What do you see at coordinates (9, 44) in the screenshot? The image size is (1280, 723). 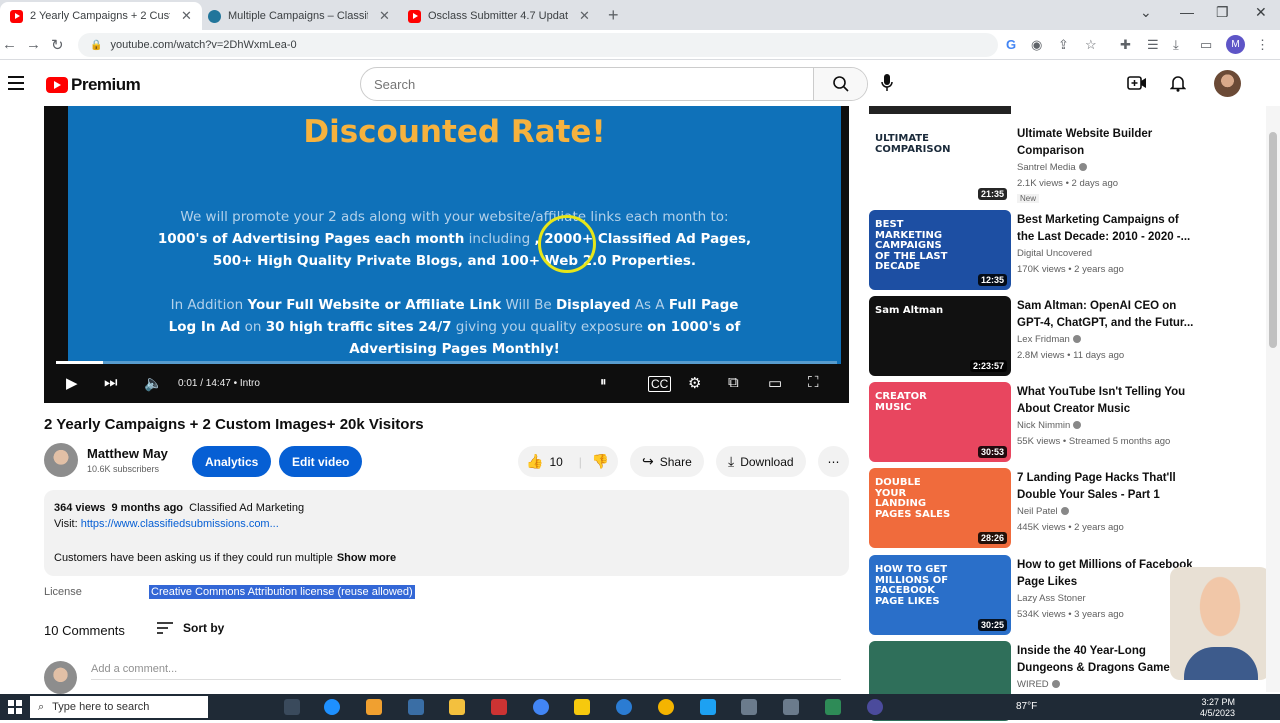 I see `back-arrow-icon: ←` at bounding box center [9, 44].